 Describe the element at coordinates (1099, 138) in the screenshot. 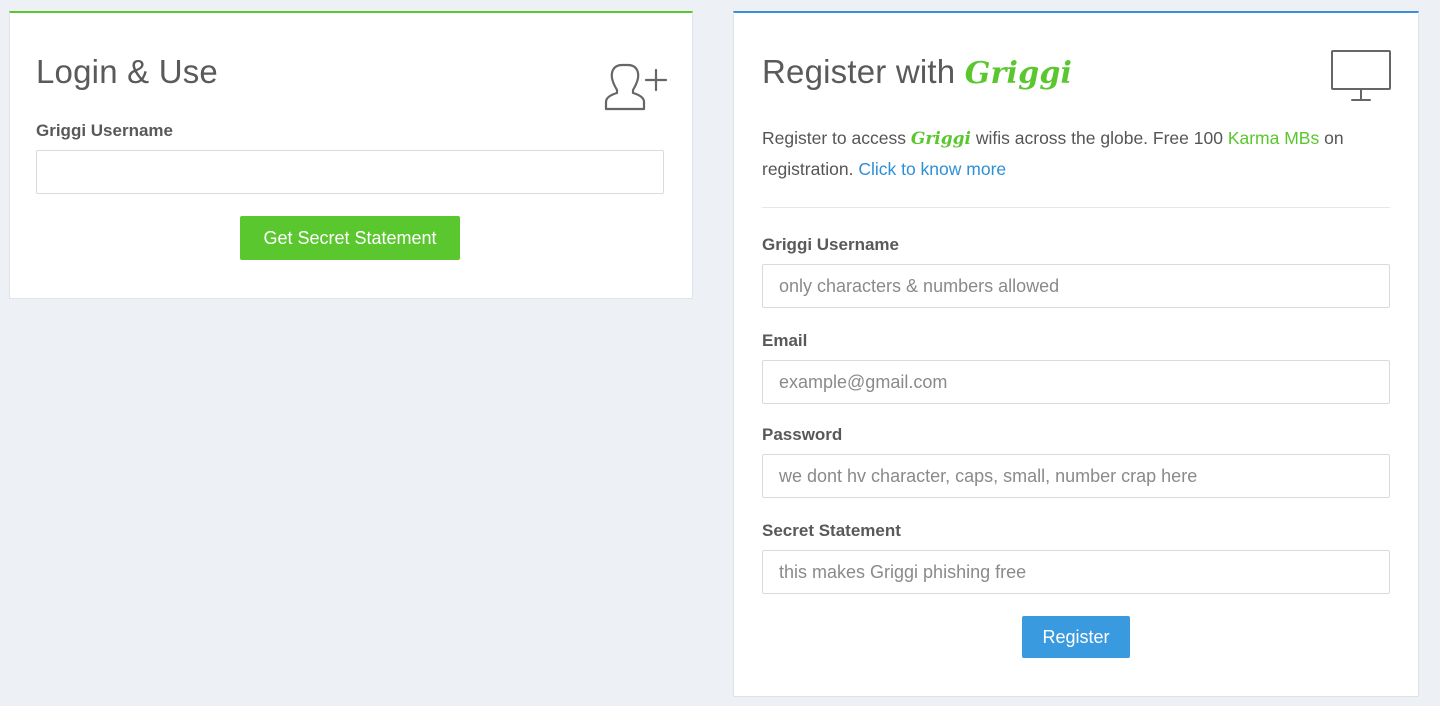

I see `intro-text-2: wifis across the globe. Free 100` at that location.